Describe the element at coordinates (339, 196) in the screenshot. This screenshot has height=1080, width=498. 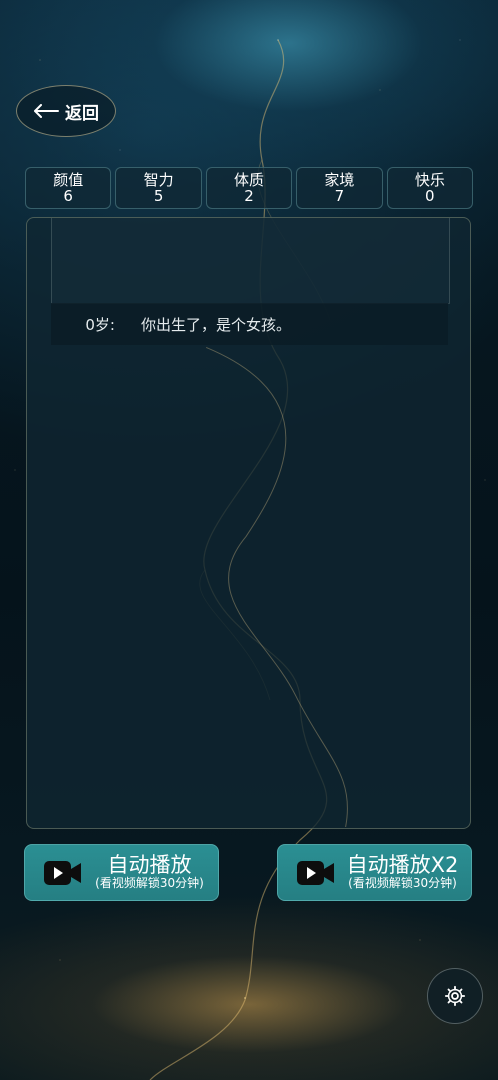
I see `stat-value: 7` at that location.